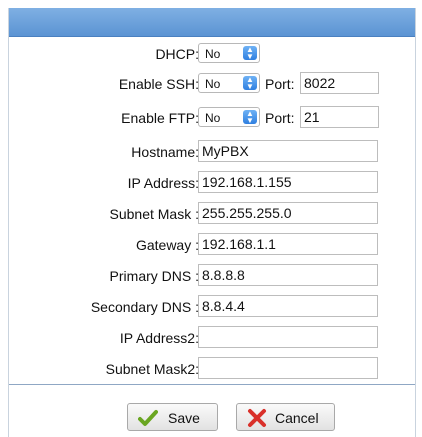 This screenshot has width=422, height=437. Describe the element at coordinates (288, 244) in the screenshot. I see `gateway-input` at that location.